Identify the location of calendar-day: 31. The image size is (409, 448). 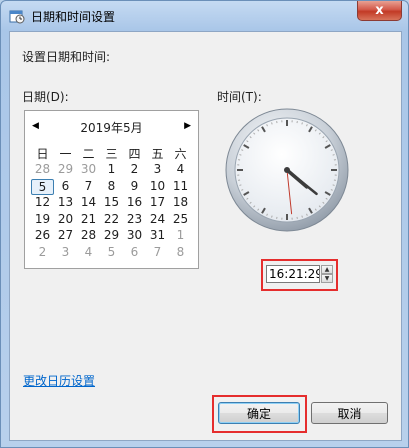
(157, 236).